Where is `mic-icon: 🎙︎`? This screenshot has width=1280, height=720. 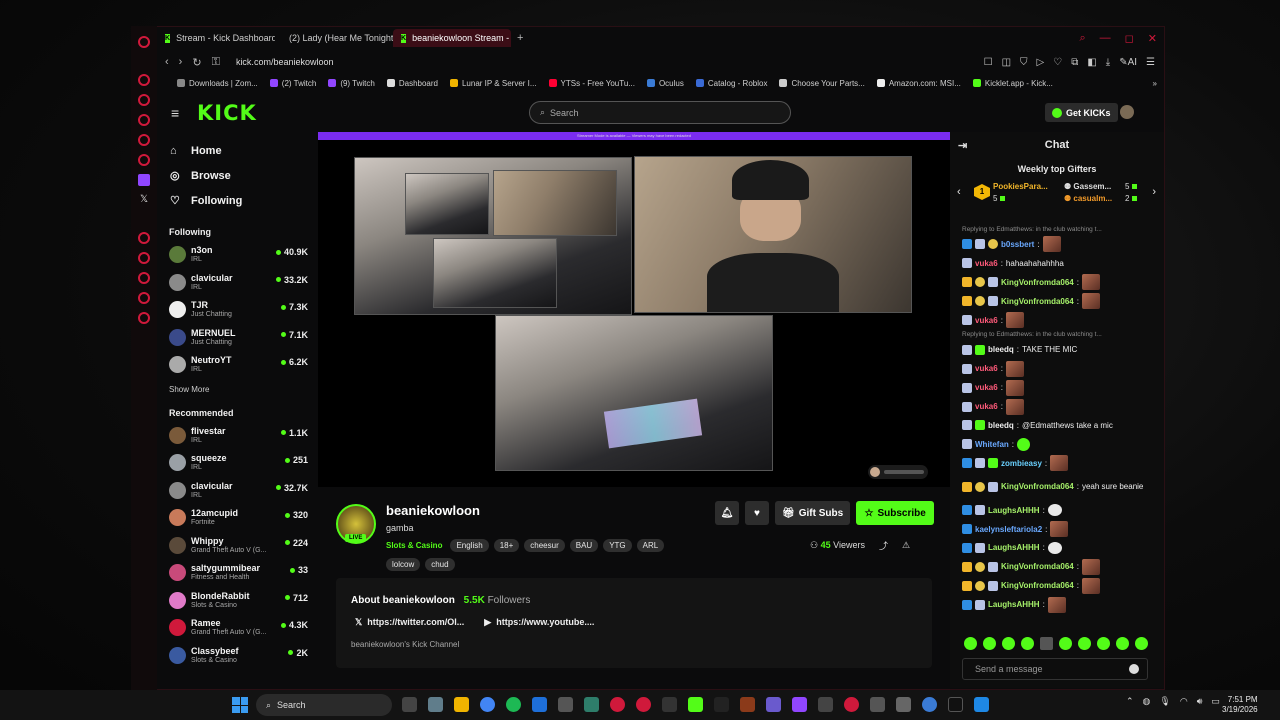
mic-icon: 🎙︎ is located at coordinates (1164, 701).